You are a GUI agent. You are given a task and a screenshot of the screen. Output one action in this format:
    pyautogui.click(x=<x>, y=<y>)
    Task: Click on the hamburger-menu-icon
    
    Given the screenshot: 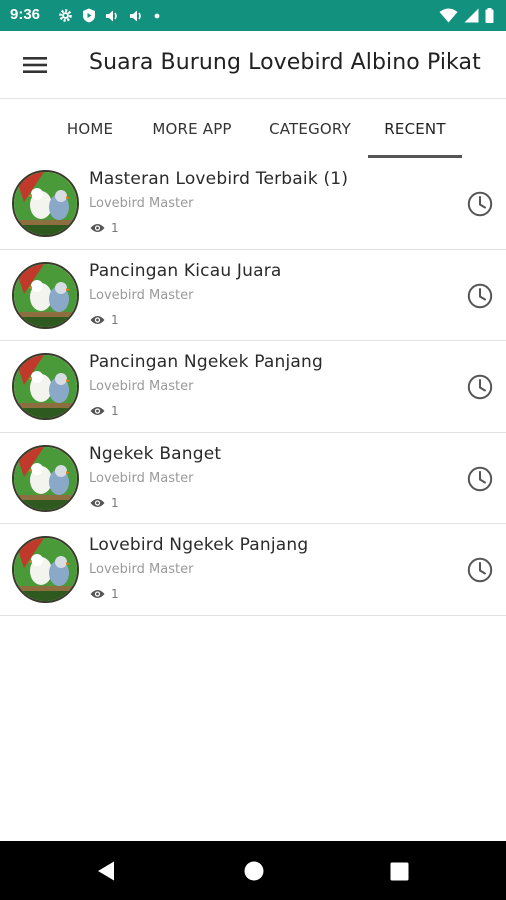 What is the action you would take?
    pyautogui.click(x=35, y=65)
    